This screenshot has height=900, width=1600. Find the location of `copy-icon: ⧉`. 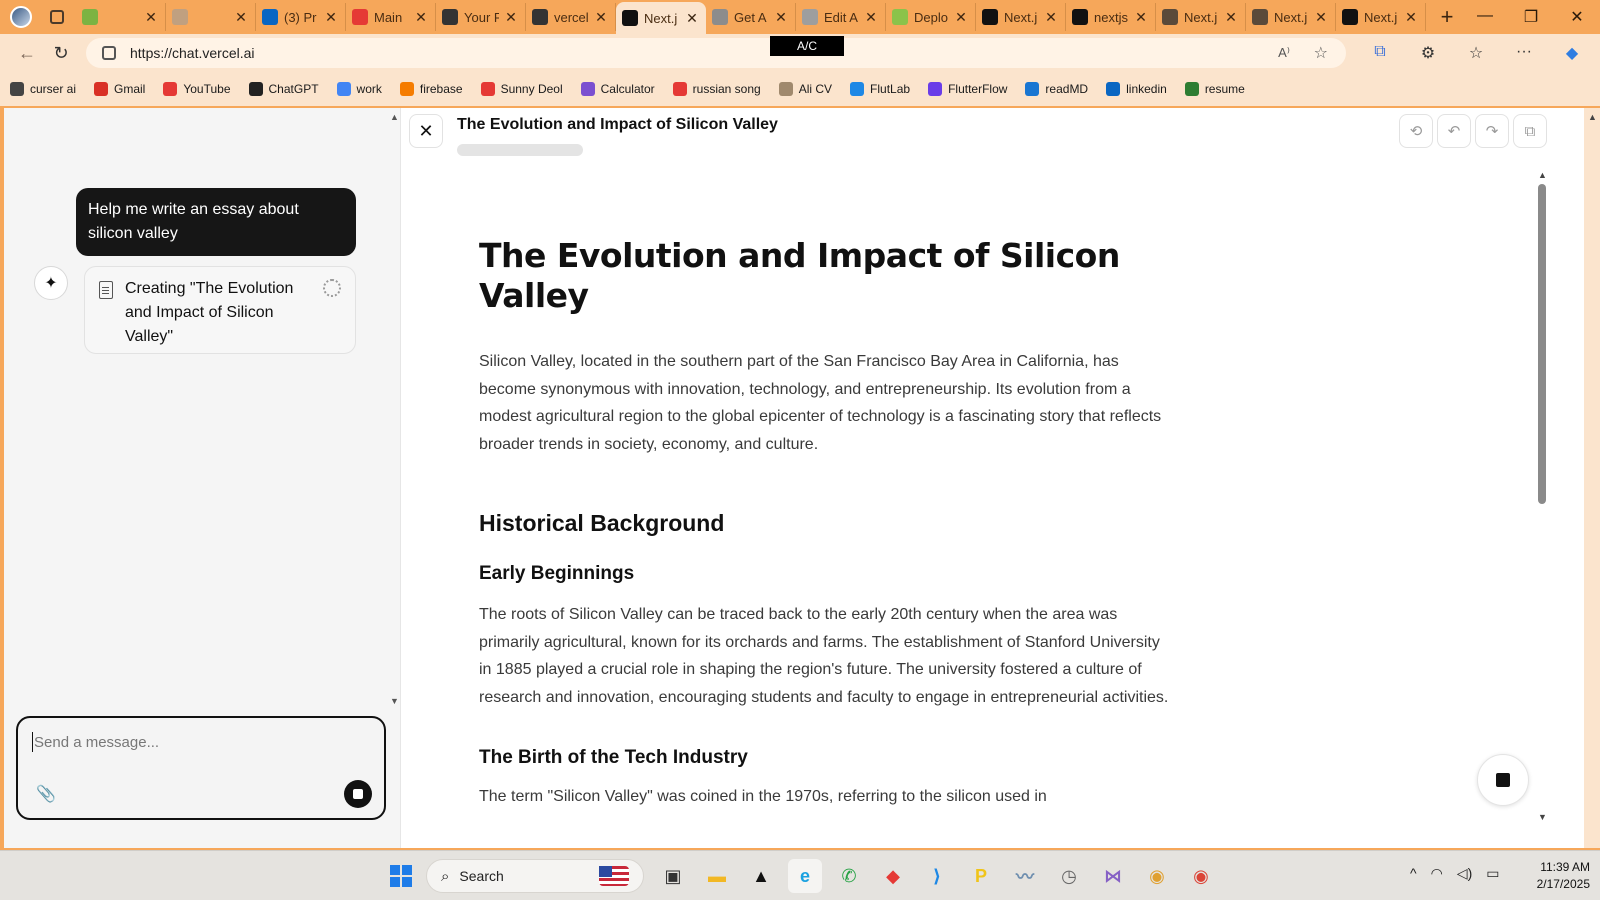

copy-icon: ⧉ is located at coordinates (1530, 131).